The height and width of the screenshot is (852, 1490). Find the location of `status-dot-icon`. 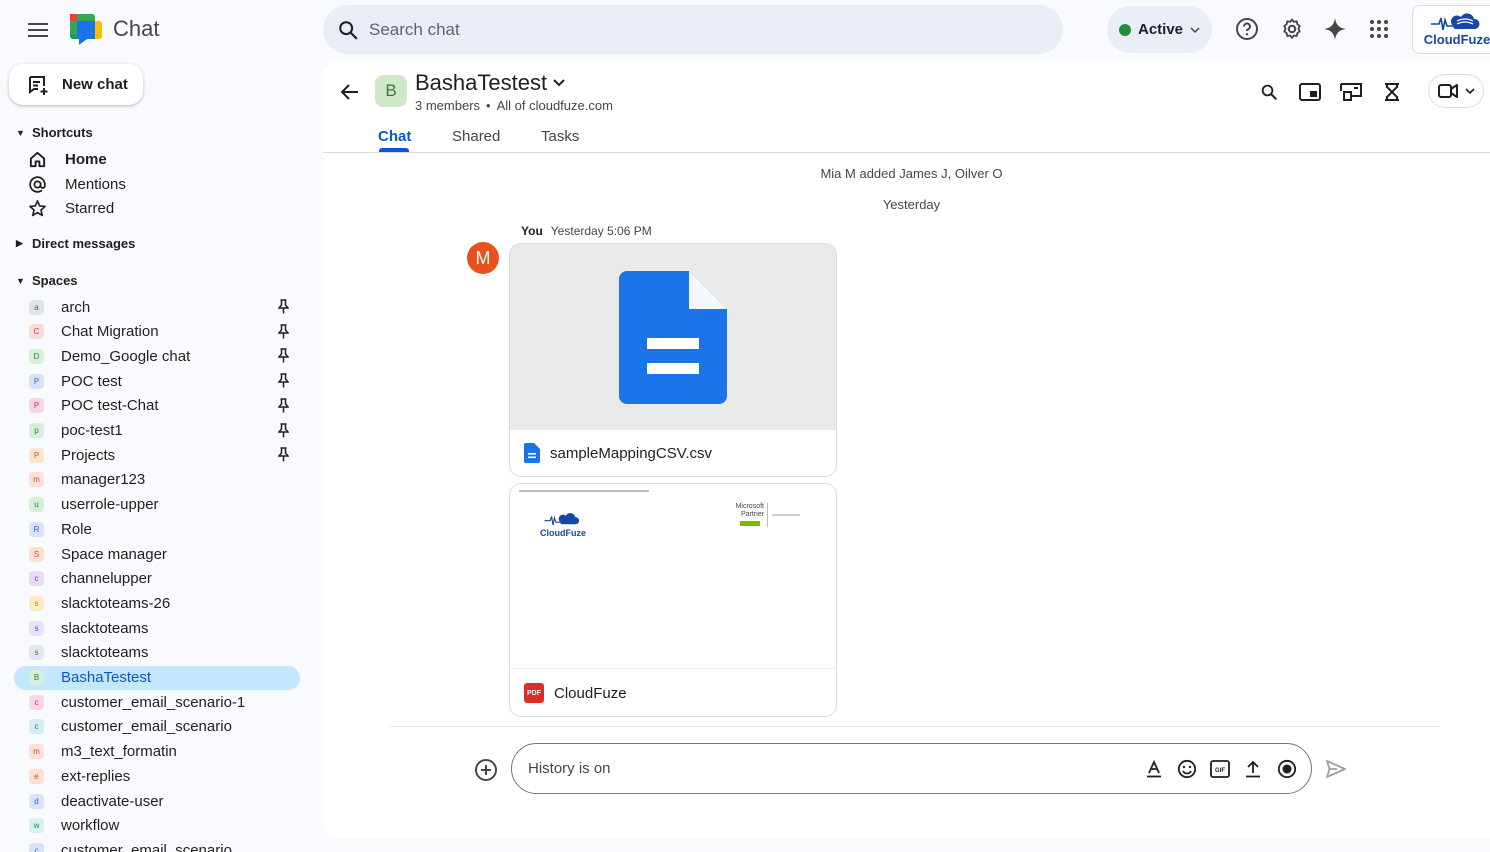

status-dot-icon is located at coordinates (1125, 29).